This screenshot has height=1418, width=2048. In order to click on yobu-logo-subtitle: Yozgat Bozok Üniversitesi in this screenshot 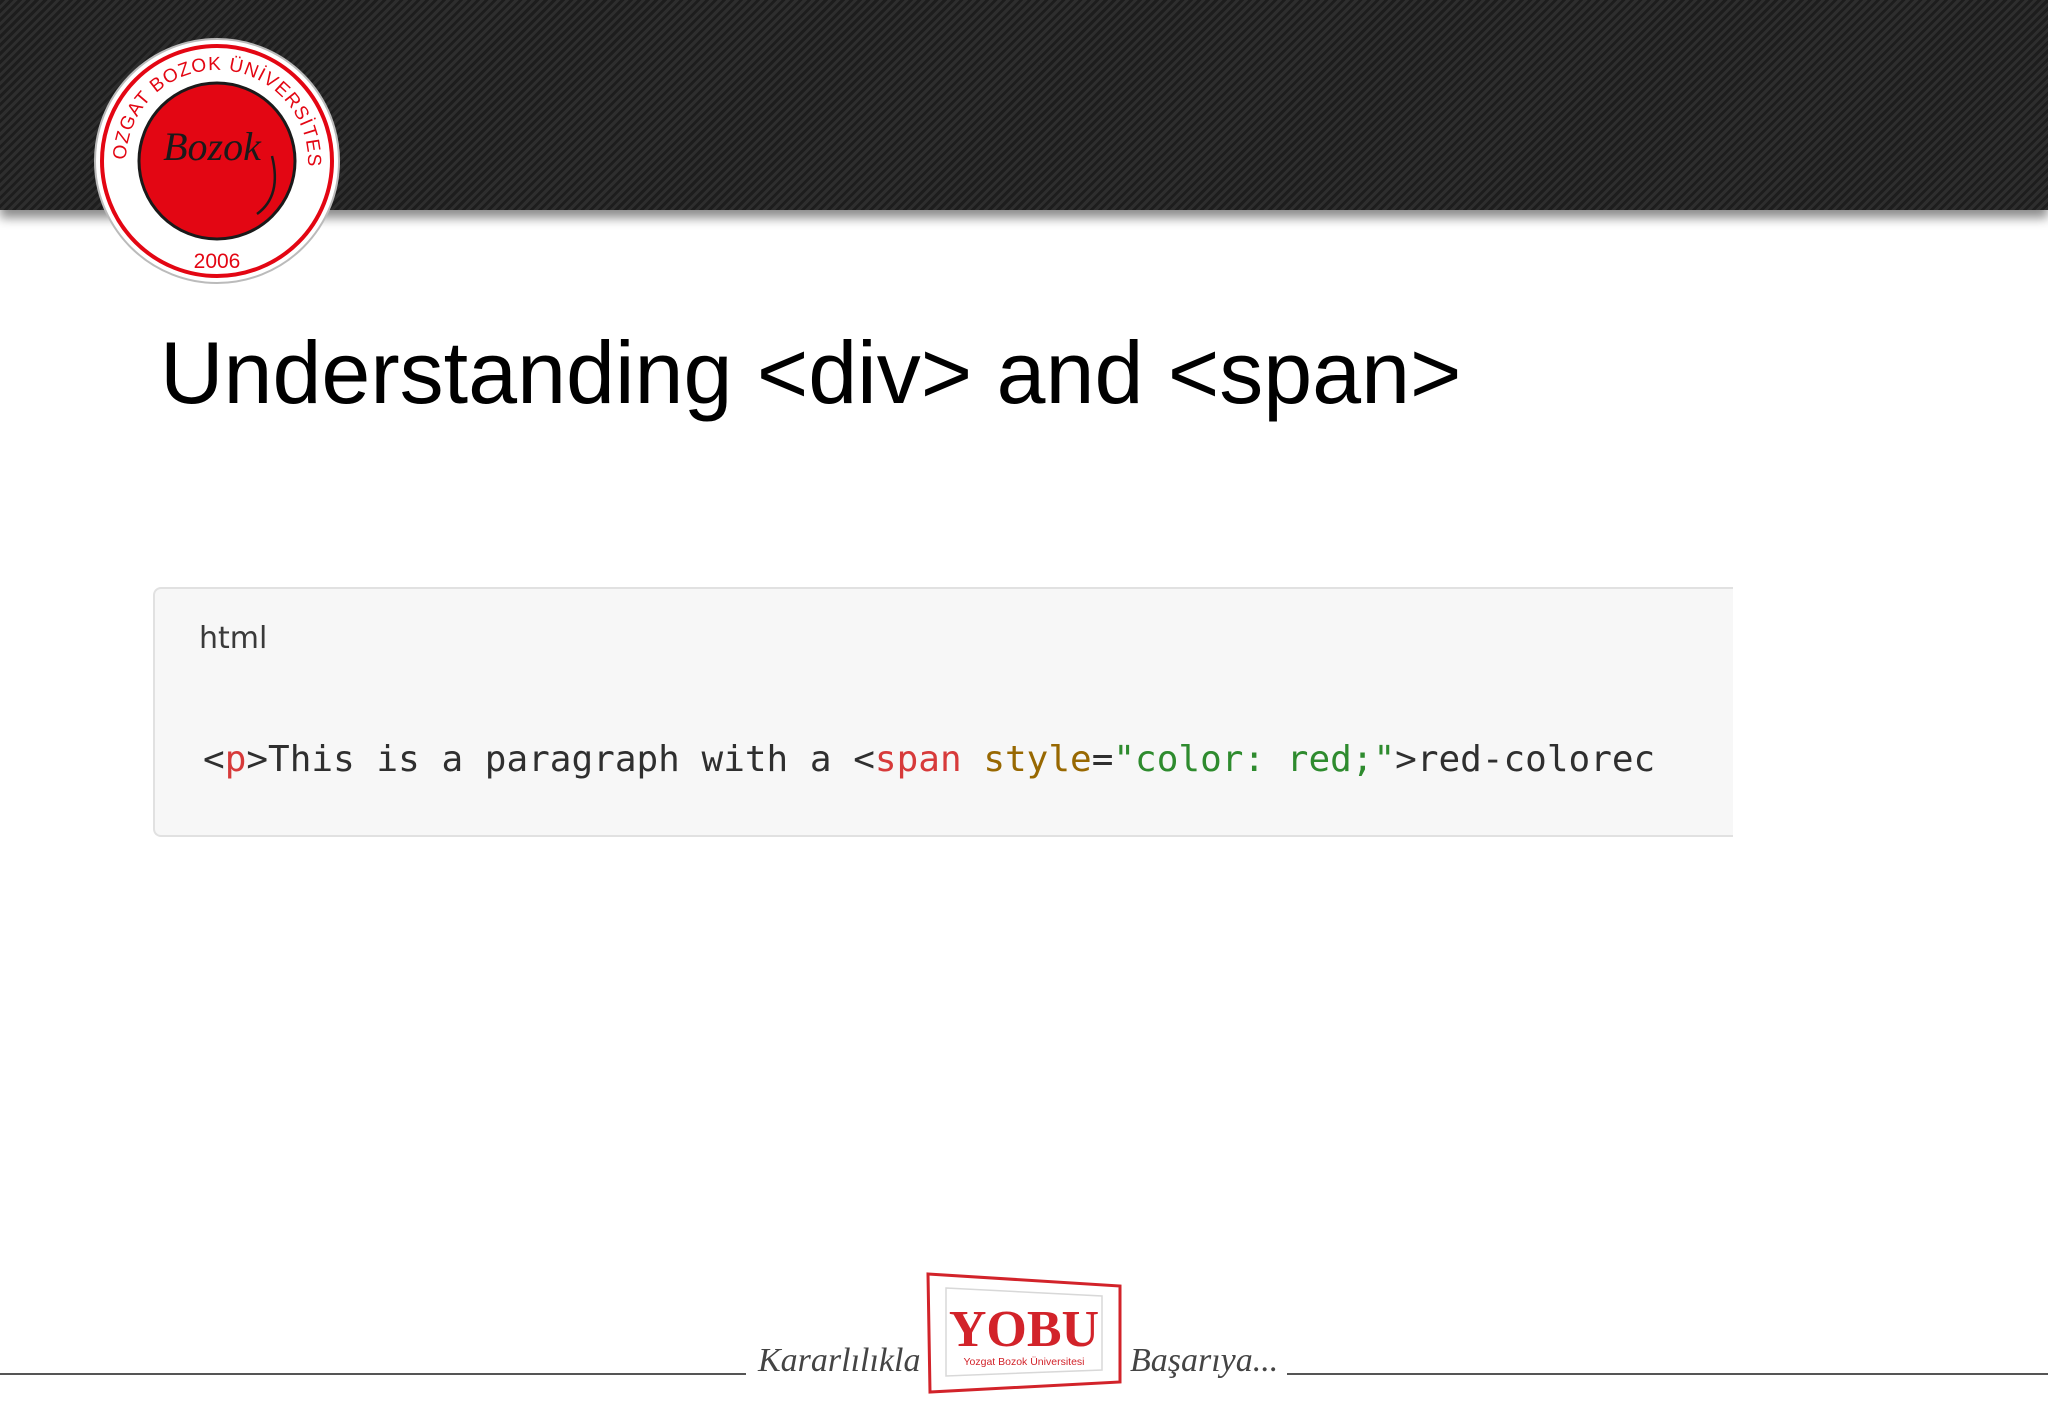, I will do `click(1023, 1362)`.